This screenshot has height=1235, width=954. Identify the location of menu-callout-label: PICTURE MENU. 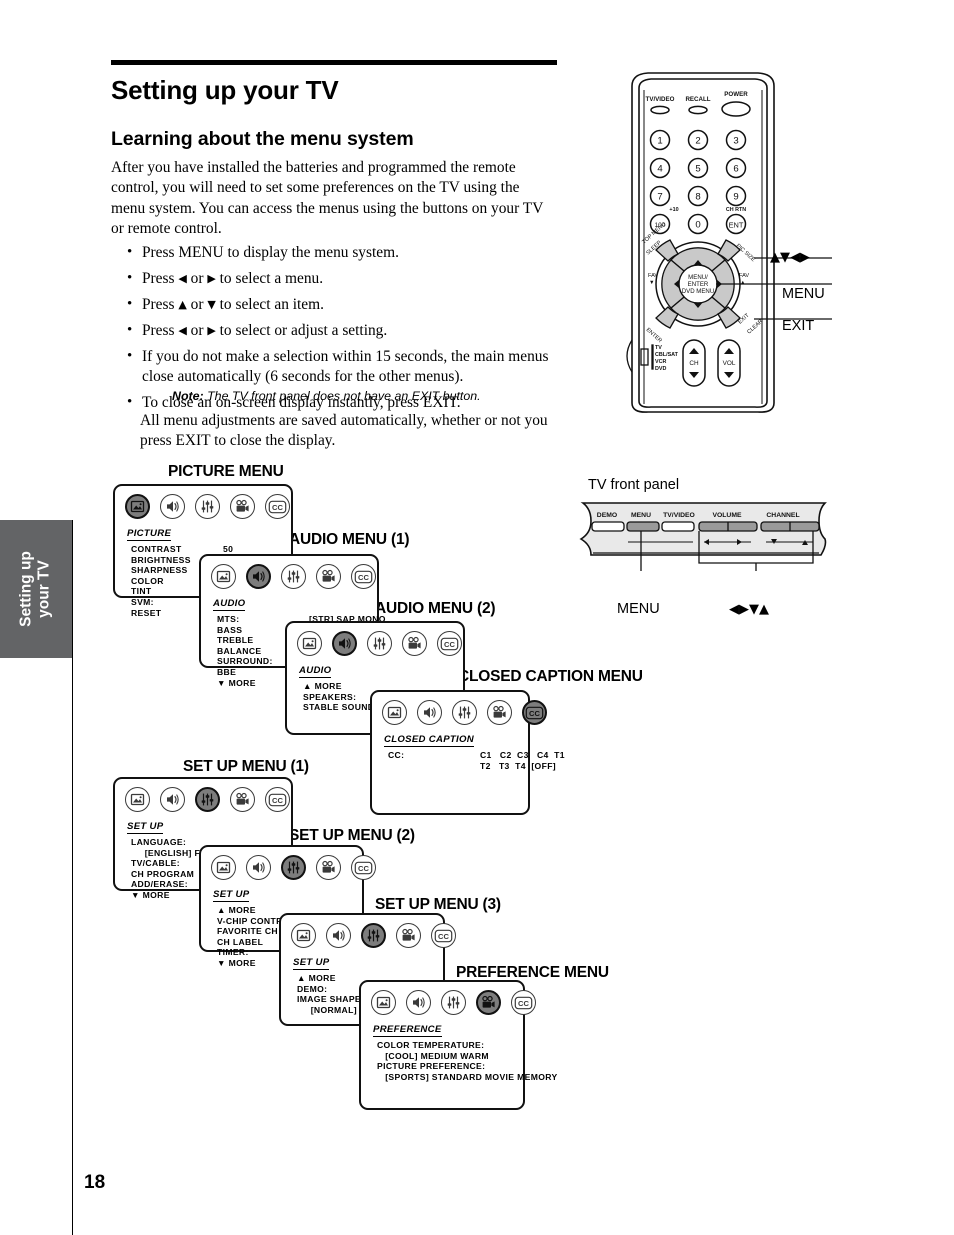
(226, 471).